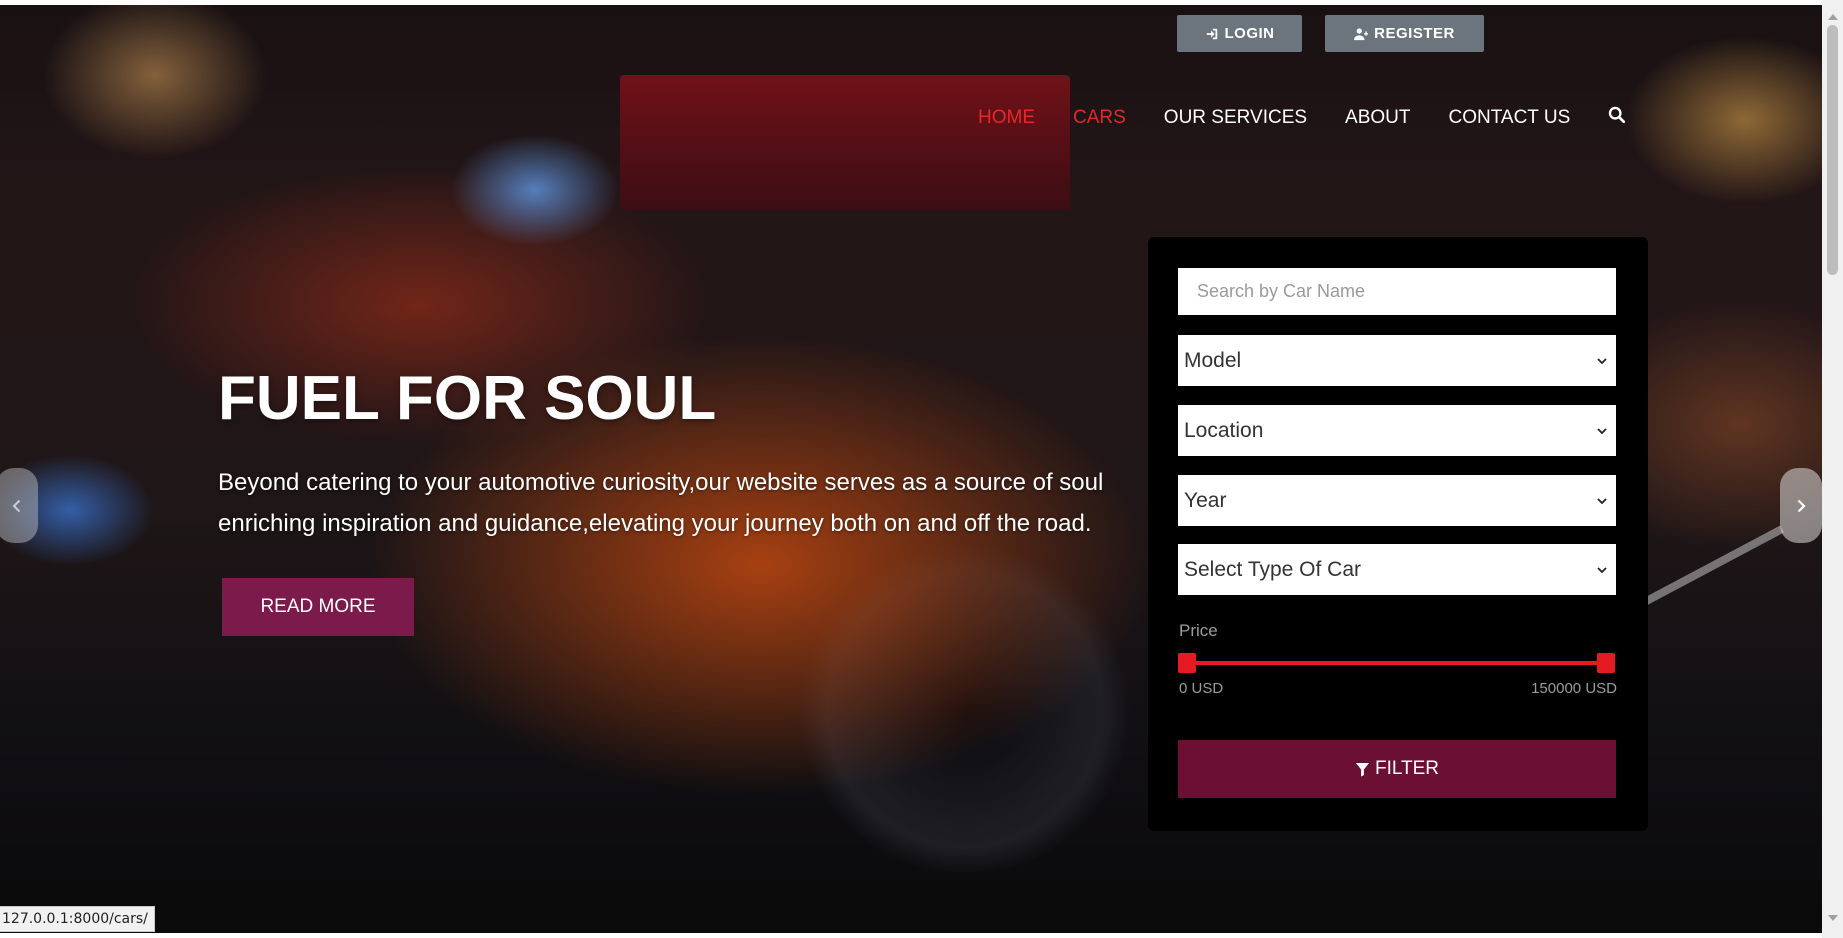  I want to click on nav-item-cars: CARS, so click(1099, 118).